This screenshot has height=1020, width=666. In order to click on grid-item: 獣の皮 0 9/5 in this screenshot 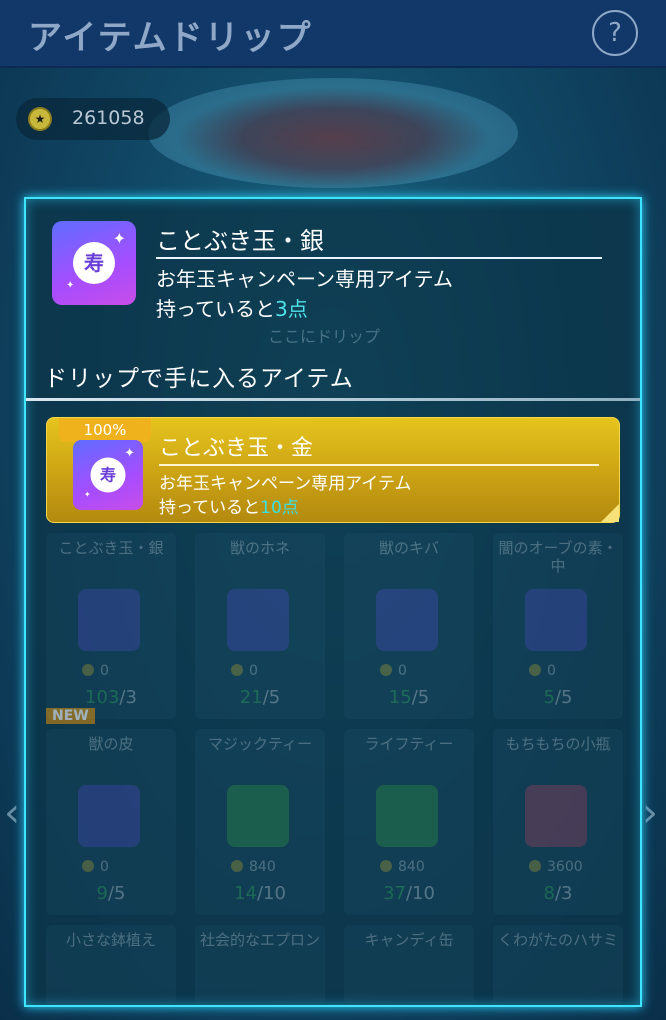, I will do `click(111, 822)`.